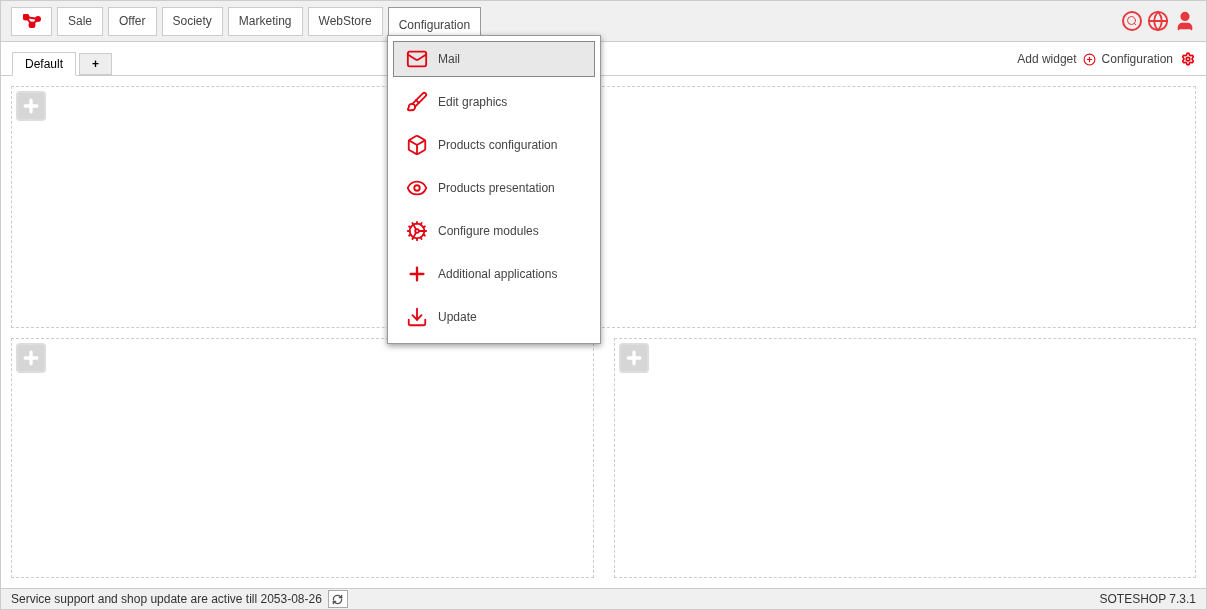 The height and width of the screenshot is (610, 1207). Describe the element at coordinates (192, 21) in the screenshot. I see `menu-tab: Society` at that location.